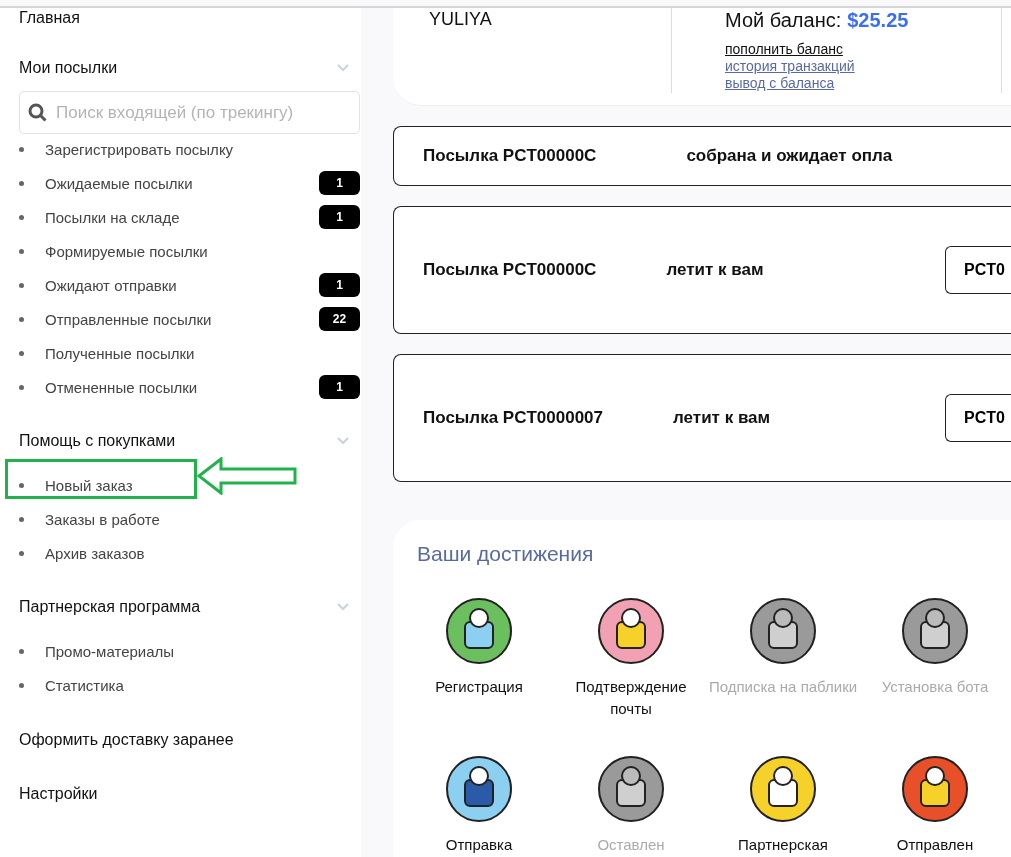 The height and width of the screenshot is (857, 1011). Describe the element at coordinates (863, 83) in the screenshot. I see `balance-link: вывод с баланса` at that location.